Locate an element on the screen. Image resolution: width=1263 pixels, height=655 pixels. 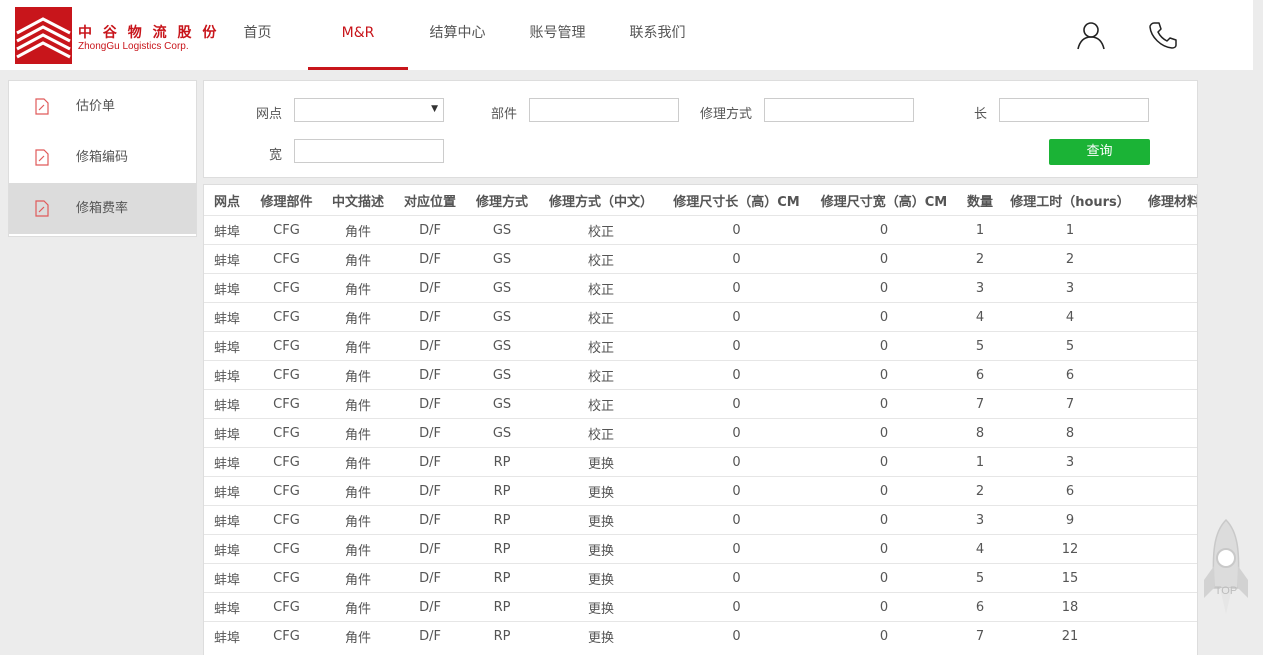
table-cell: 更换 is located at coordinates (601, 549).